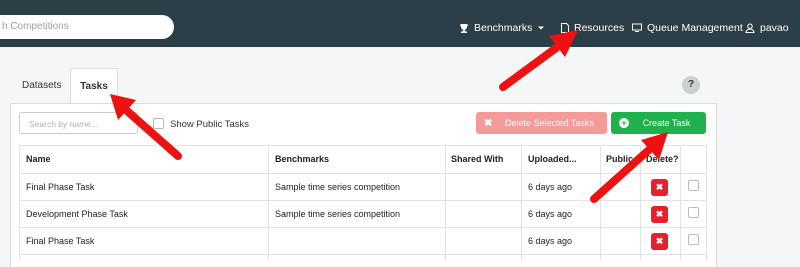 This screenshot has height=267, width=800. Describe the element at coordinates (549, 123) in the screenshot. I see `delete-selected-label: Delete Selected Tasks` at that location.